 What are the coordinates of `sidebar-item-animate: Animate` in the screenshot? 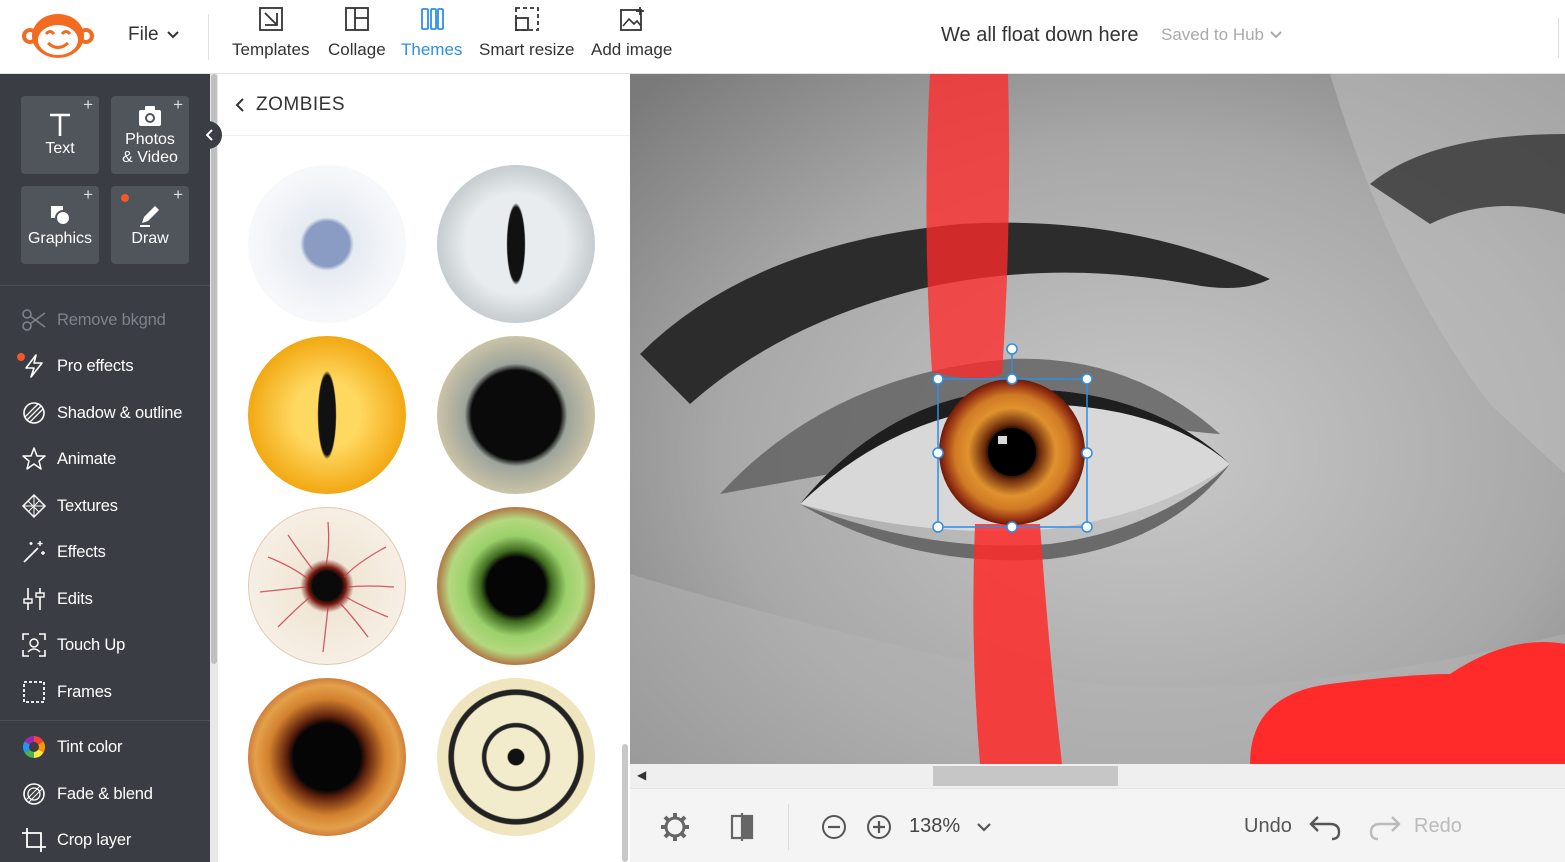 It's located at (68, 459).